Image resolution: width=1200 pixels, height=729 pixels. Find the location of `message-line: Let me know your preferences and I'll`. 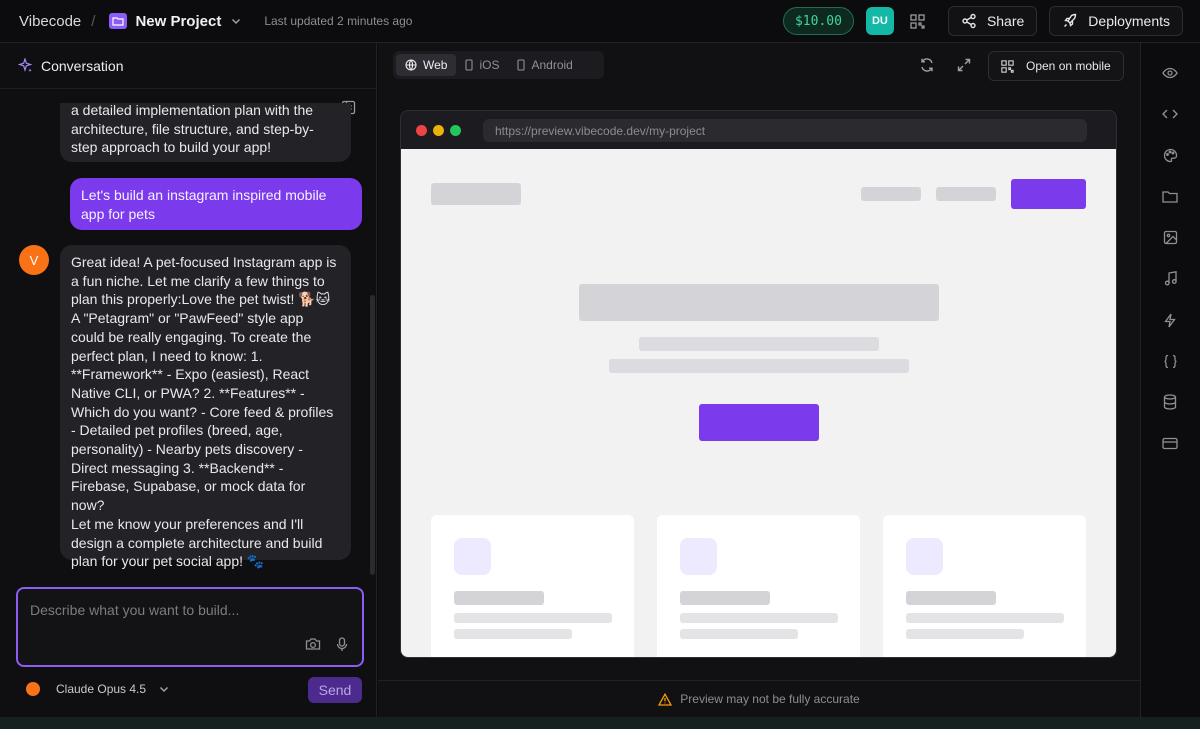

message-line: Let me know your preferences and I'll is located at coordinates (187, 523).